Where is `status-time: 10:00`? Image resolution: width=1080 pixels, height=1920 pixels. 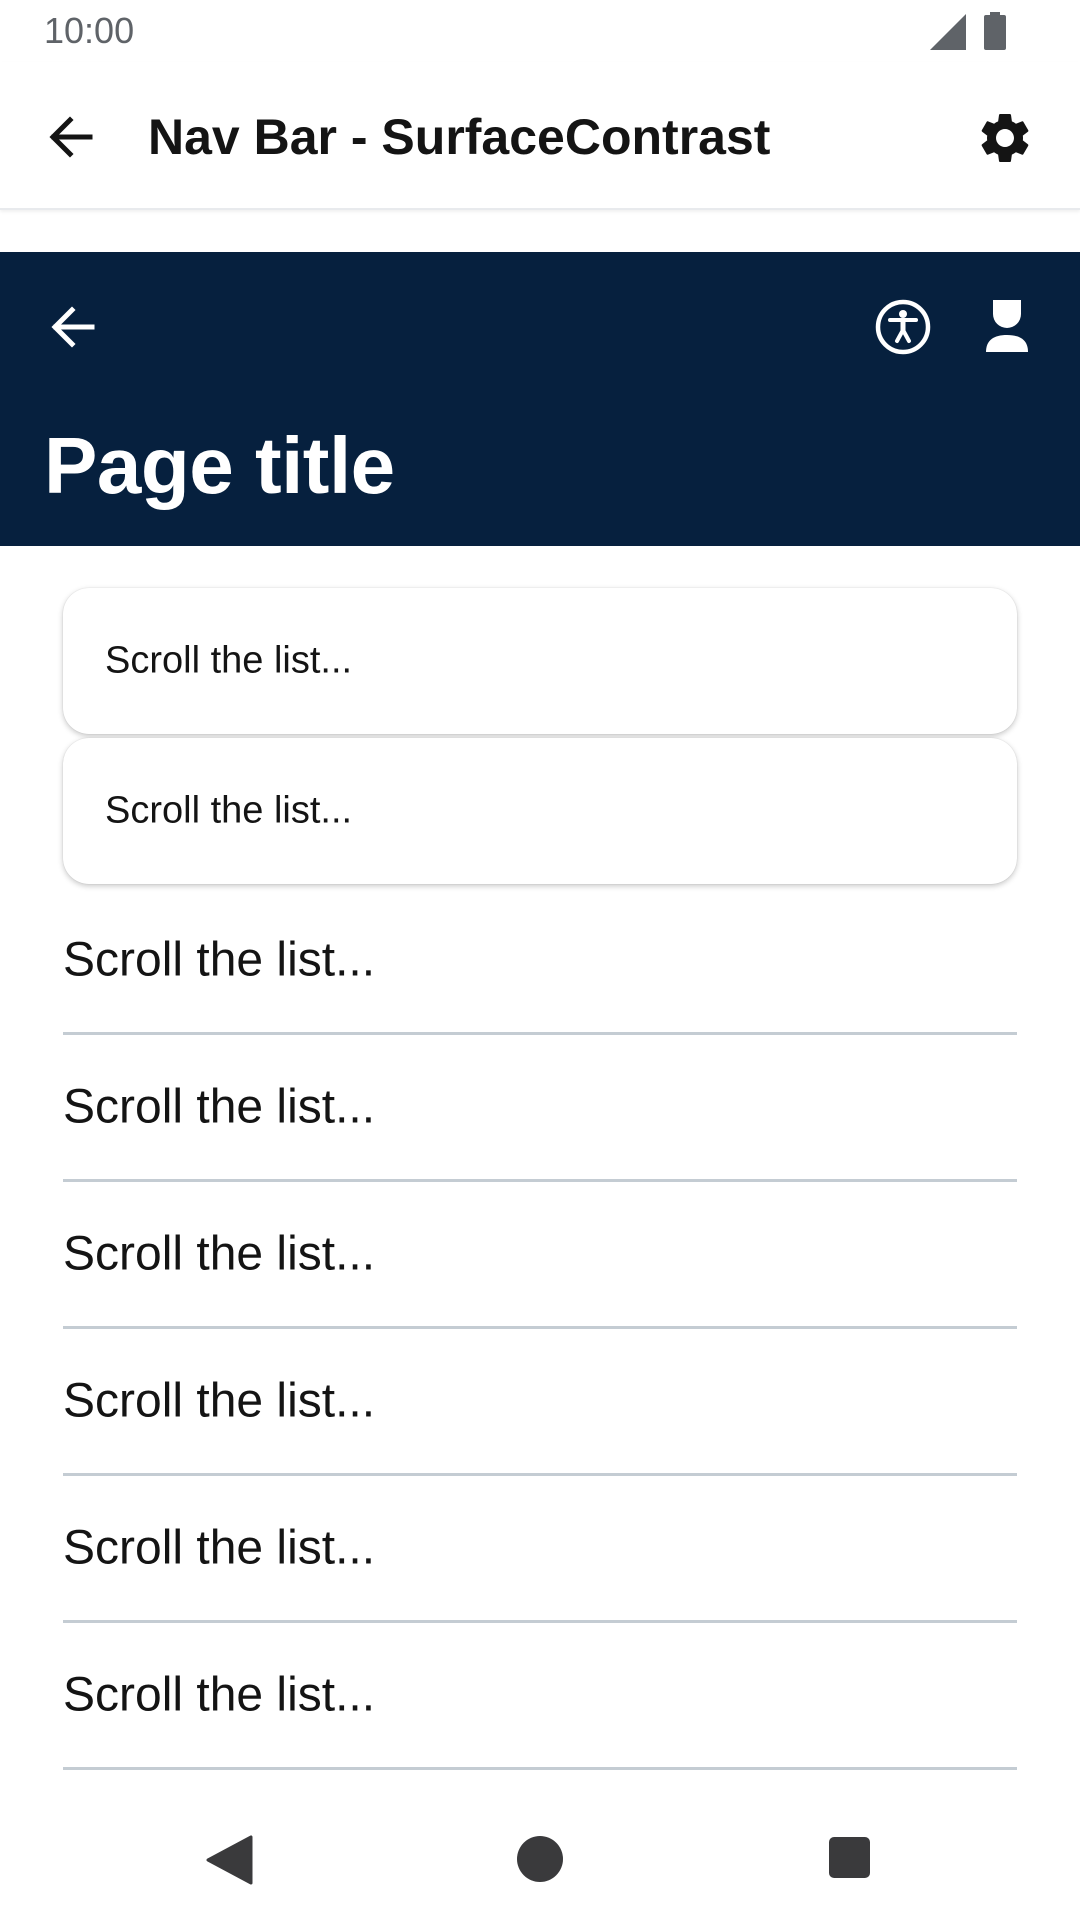 status-time: 10:00 is located at coordinates (89, 30).